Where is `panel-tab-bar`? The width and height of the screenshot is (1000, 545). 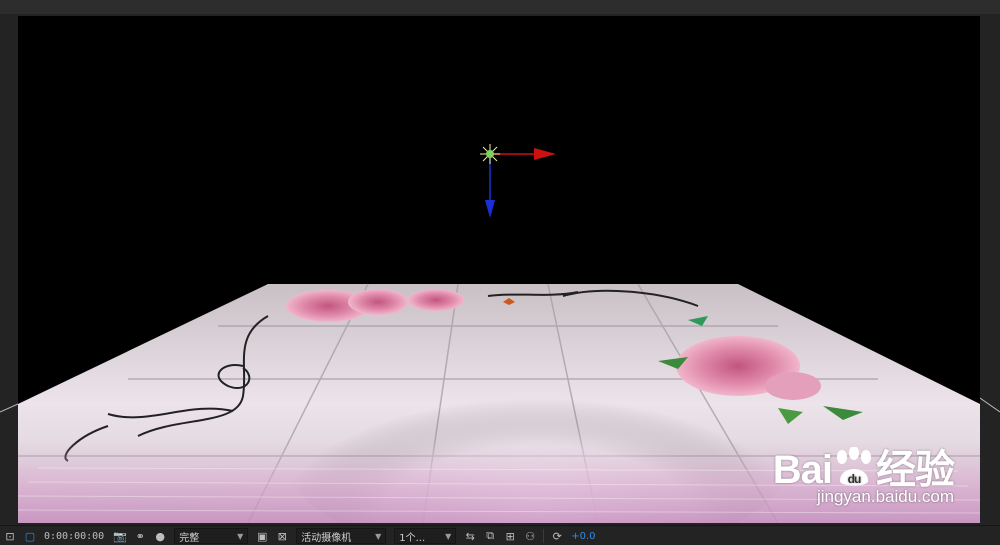 panel-tab-bar is located at coordinates (500, 7).